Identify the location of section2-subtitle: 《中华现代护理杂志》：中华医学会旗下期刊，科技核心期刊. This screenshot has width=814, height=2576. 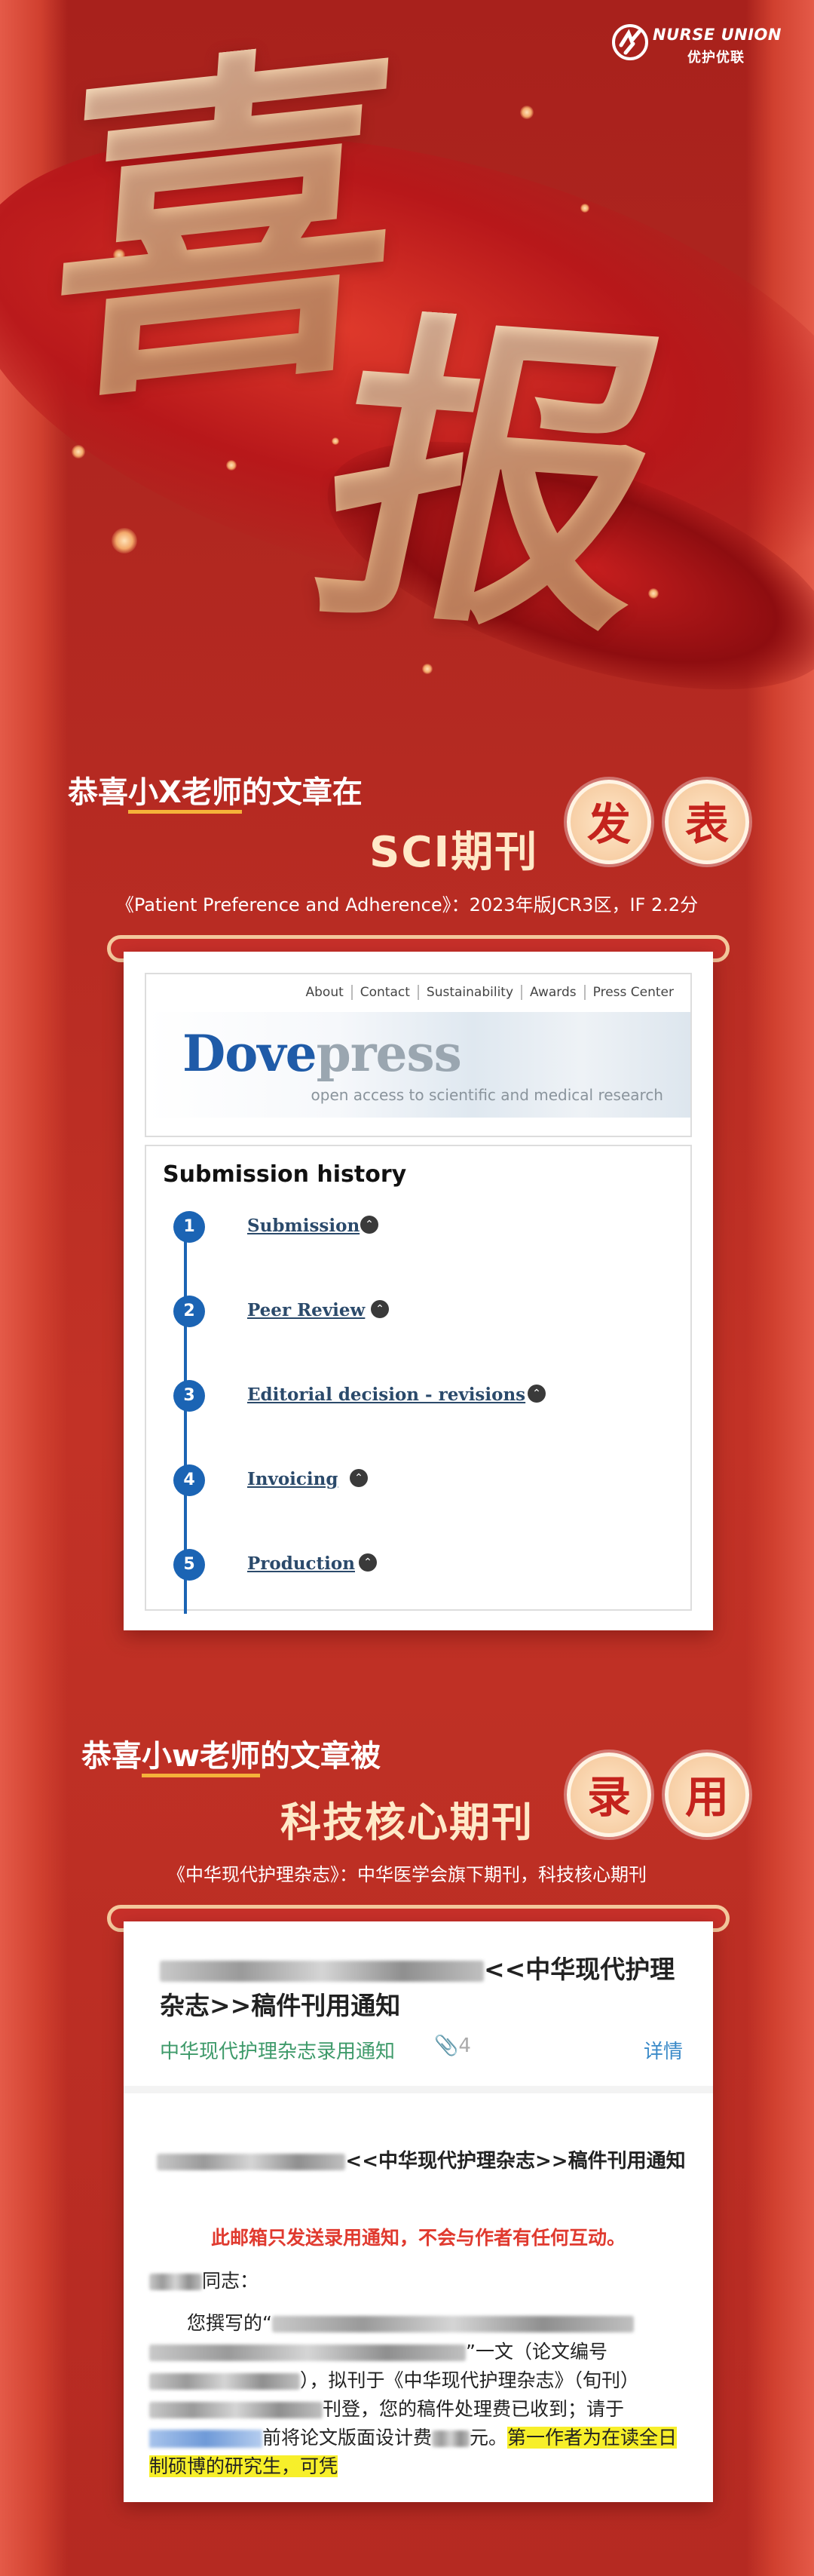
(407, 1874).